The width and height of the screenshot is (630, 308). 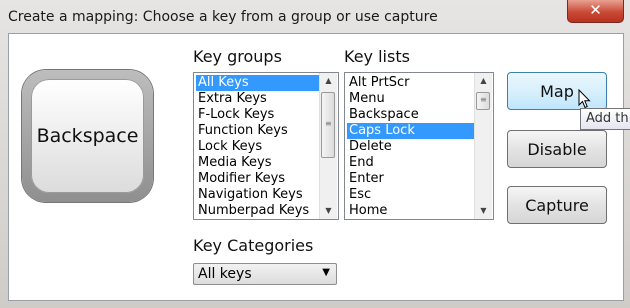 What do you see at coordinates (259, 131) in the screenshot?
I see `key-group-item: Function Keys` at bounding box center [259, 131].